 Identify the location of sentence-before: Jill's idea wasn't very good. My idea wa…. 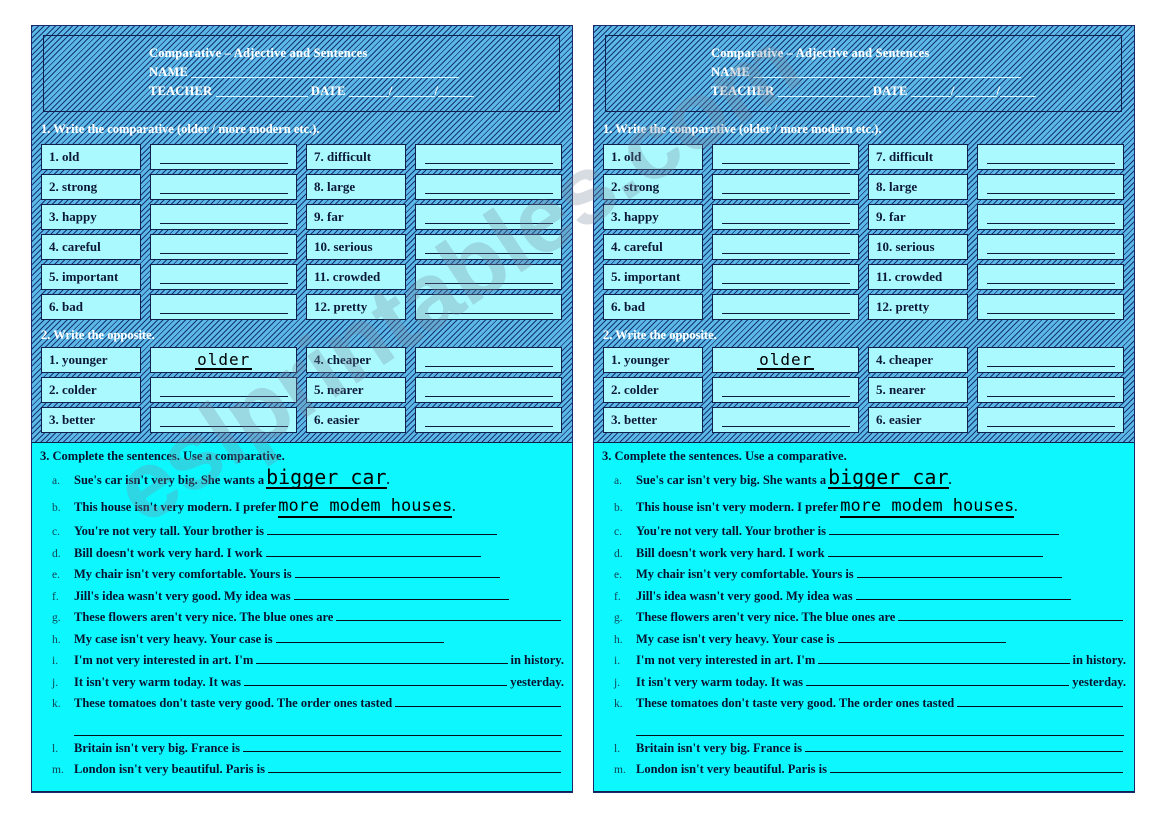
(182, 595).